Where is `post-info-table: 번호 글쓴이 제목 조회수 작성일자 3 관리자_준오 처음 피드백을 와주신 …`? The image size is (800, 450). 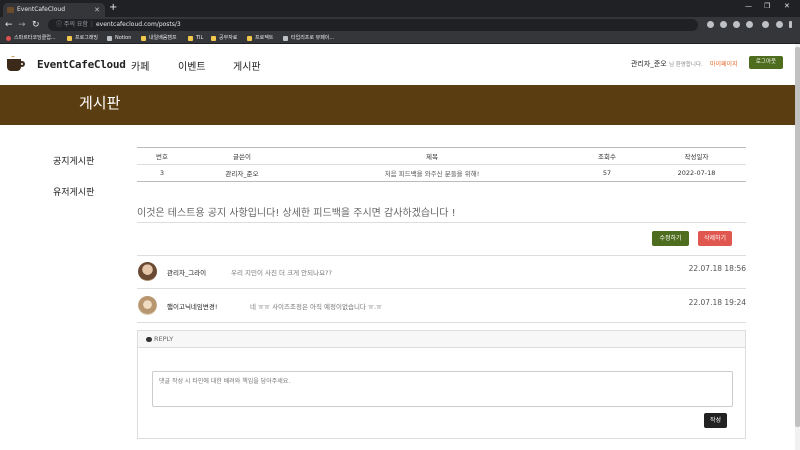
post-info-table: 번호 글쓴이 제목 조회수 작성일자 3 관리자_준오 처음 피드백을 와주신 … is located at coordinates (441, 164).